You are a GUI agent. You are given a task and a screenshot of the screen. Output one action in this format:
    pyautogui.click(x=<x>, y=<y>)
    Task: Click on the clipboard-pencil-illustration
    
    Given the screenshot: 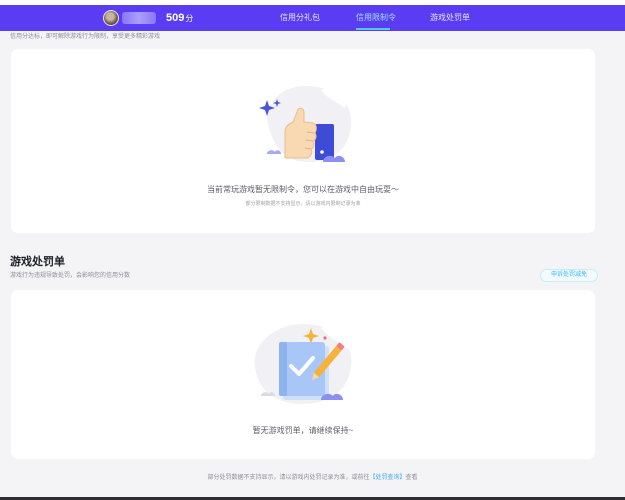 What is the action you would take?
    pyautogui.click(x=303, y=364)
    